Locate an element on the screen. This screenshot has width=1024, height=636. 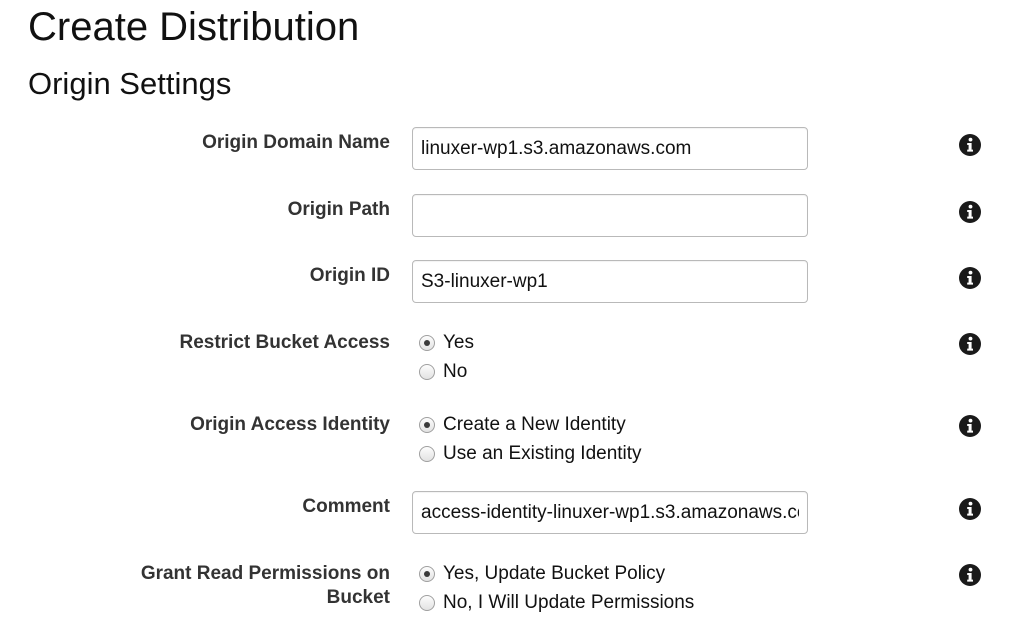
radio-label: Yes, Update Bucket Policy is located at coordinates (554, 573).